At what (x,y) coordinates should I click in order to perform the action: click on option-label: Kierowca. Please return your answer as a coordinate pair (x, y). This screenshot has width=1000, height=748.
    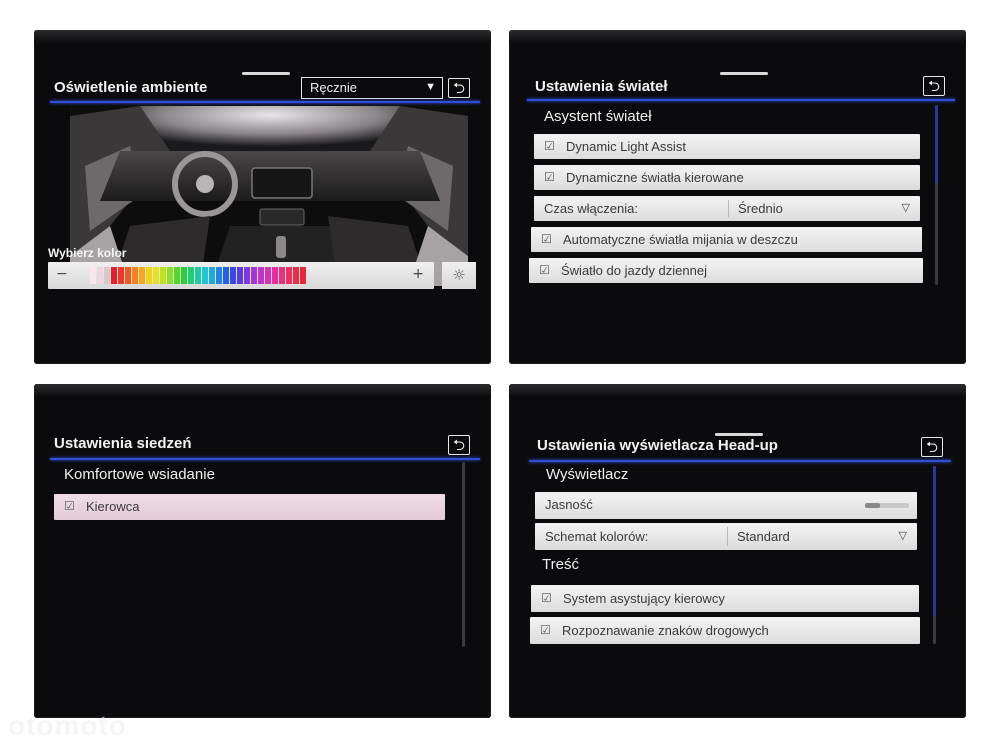
    Looking at the image, I should click on (113, 506).